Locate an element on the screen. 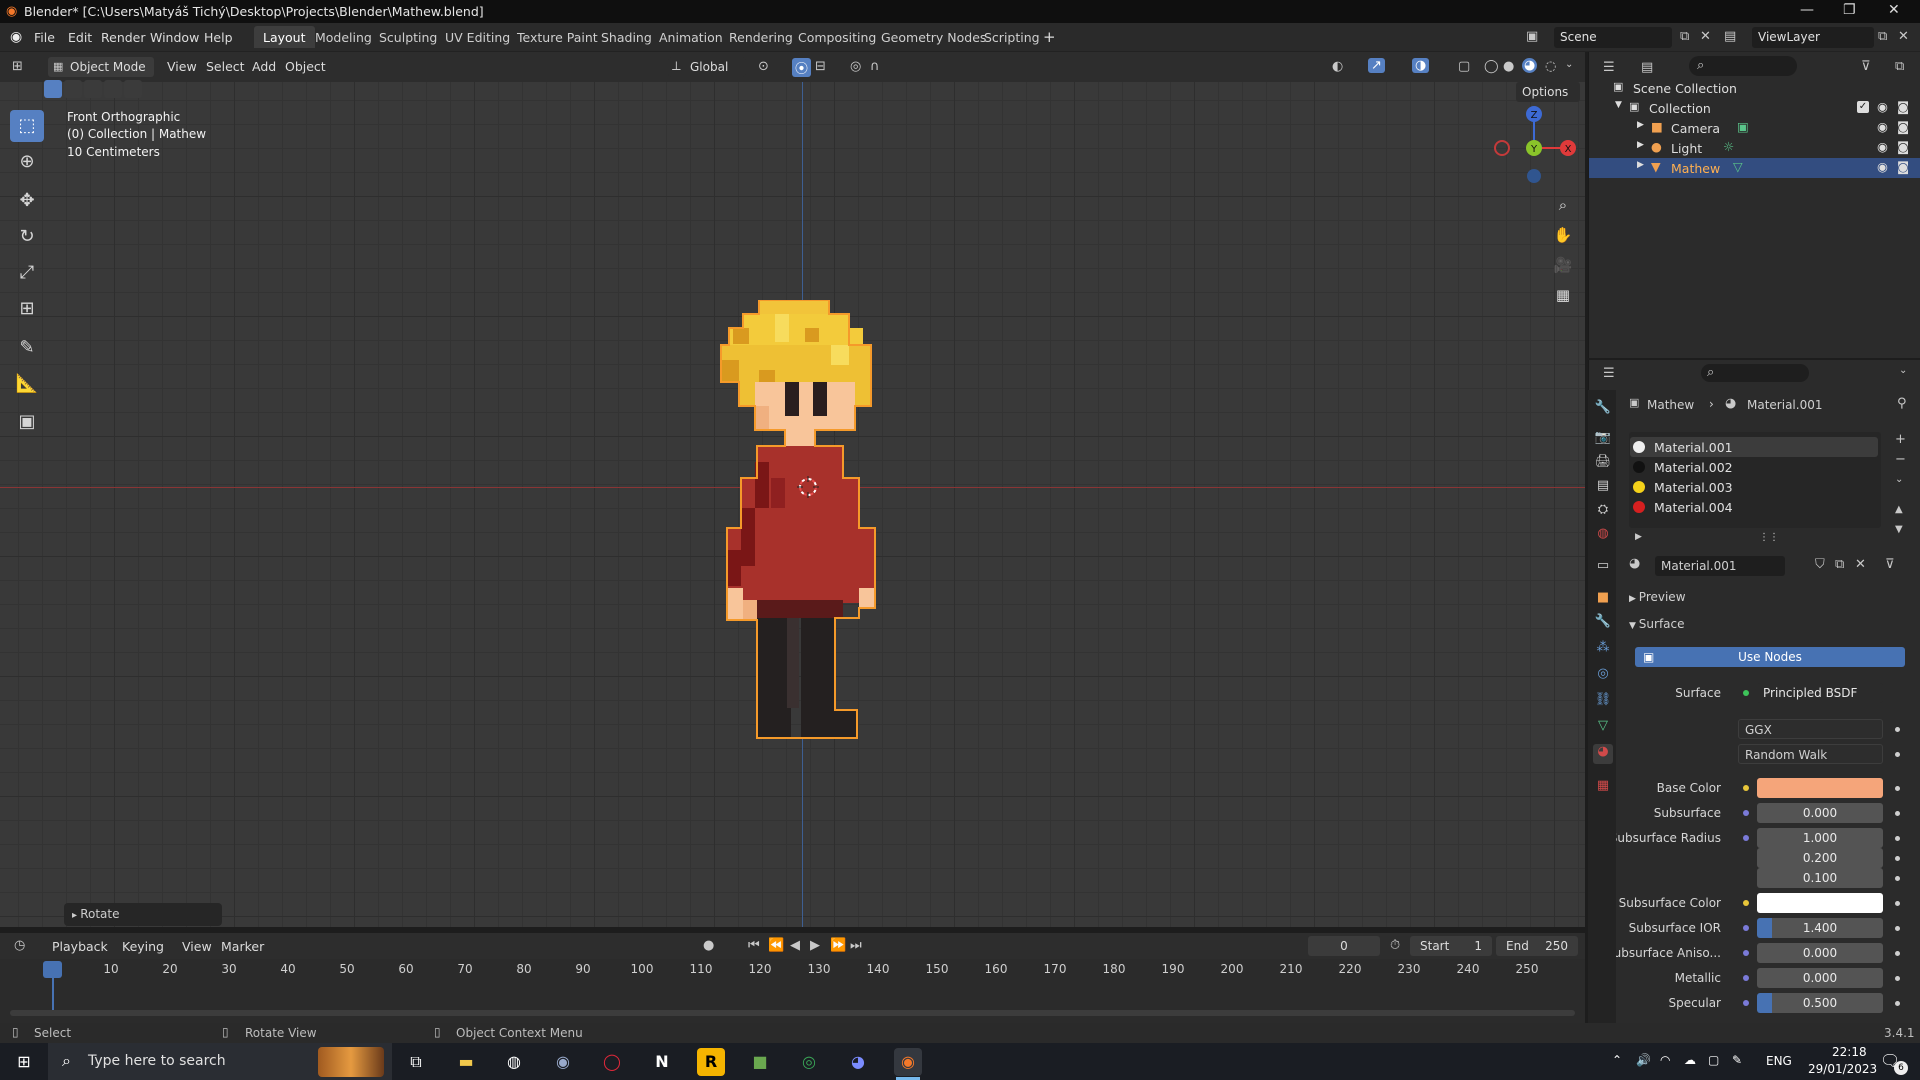 This screenshot has height=1080, width=1920. tool-measure: 📐 is located at coordinates (27, 384).